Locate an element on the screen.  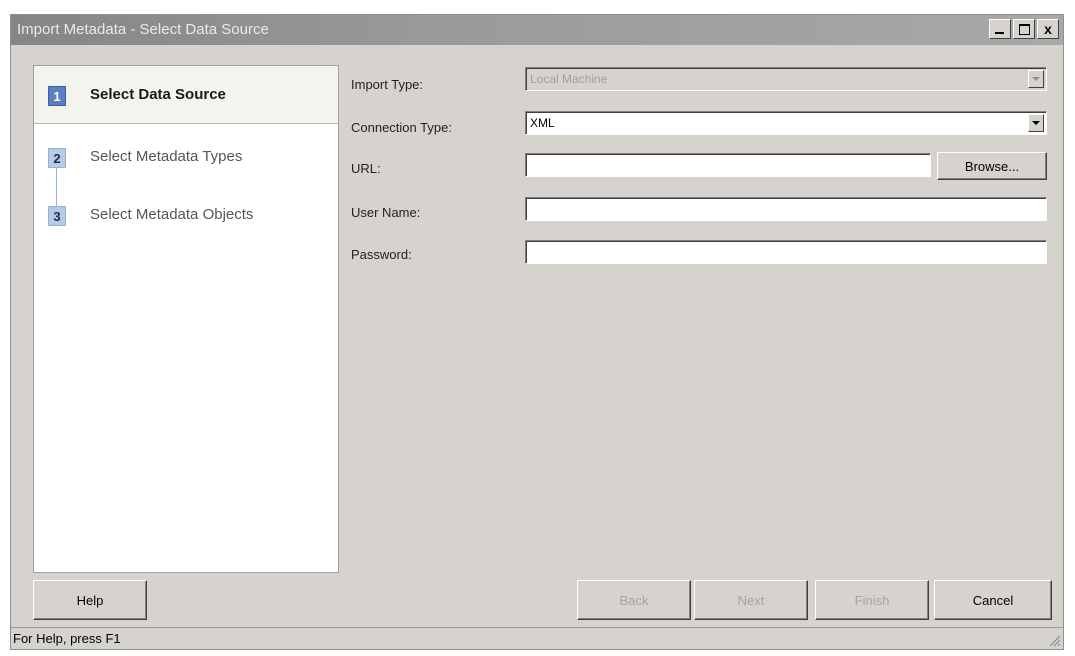
help-button: Help is located at coordinates (90, 600).